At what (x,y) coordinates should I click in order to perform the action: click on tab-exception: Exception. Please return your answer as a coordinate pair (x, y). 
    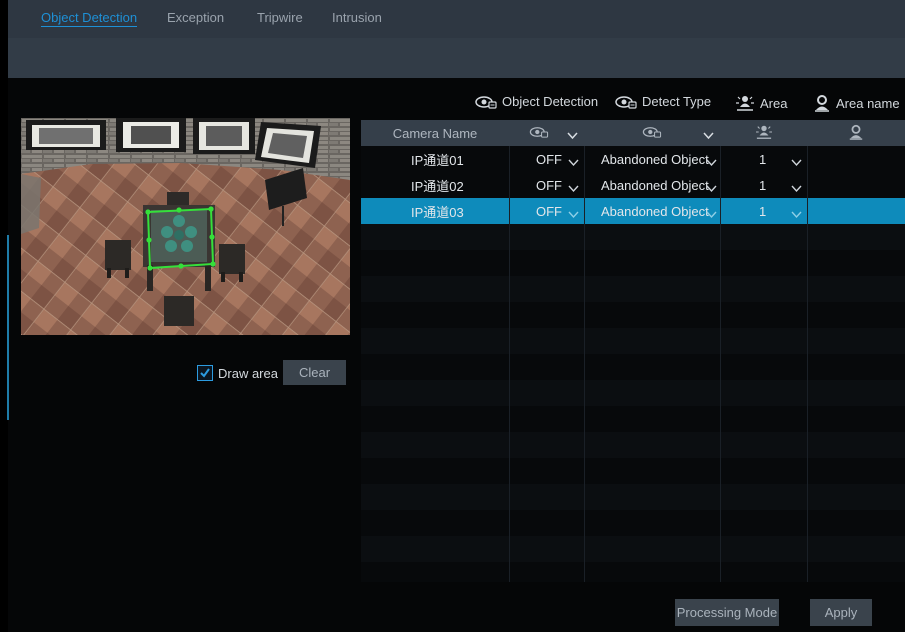
    Looking at the image, I should click on (195, 17).